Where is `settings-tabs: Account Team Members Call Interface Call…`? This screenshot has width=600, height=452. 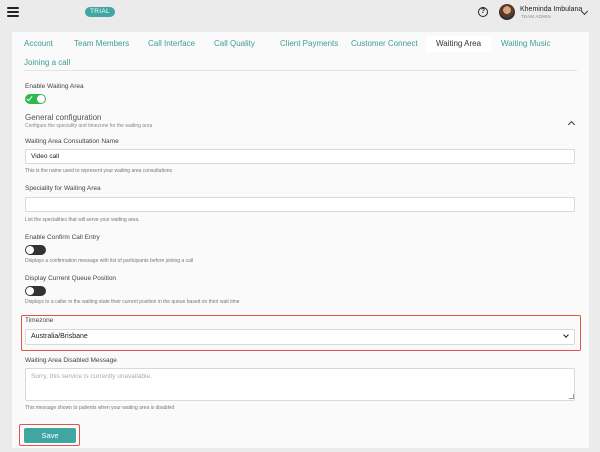 settings-tabs: Account Team Members Call Interface Call… is located at coordinates (300, 51).